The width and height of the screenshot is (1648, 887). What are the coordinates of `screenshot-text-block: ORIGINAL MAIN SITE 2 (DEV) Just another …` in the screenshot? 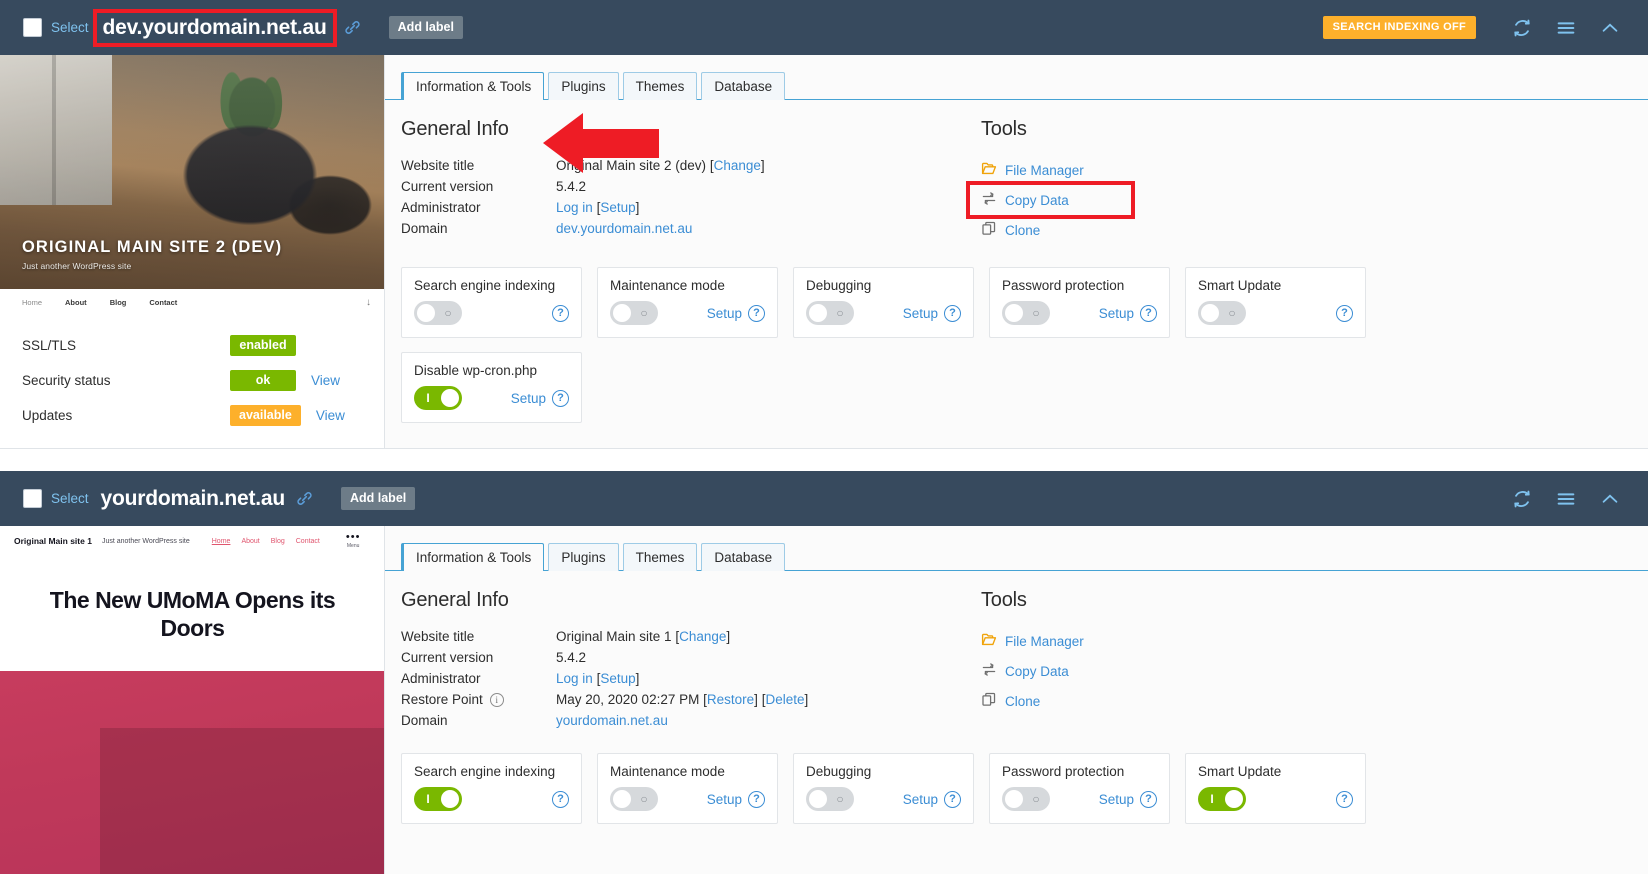 It's located at (152, 254).